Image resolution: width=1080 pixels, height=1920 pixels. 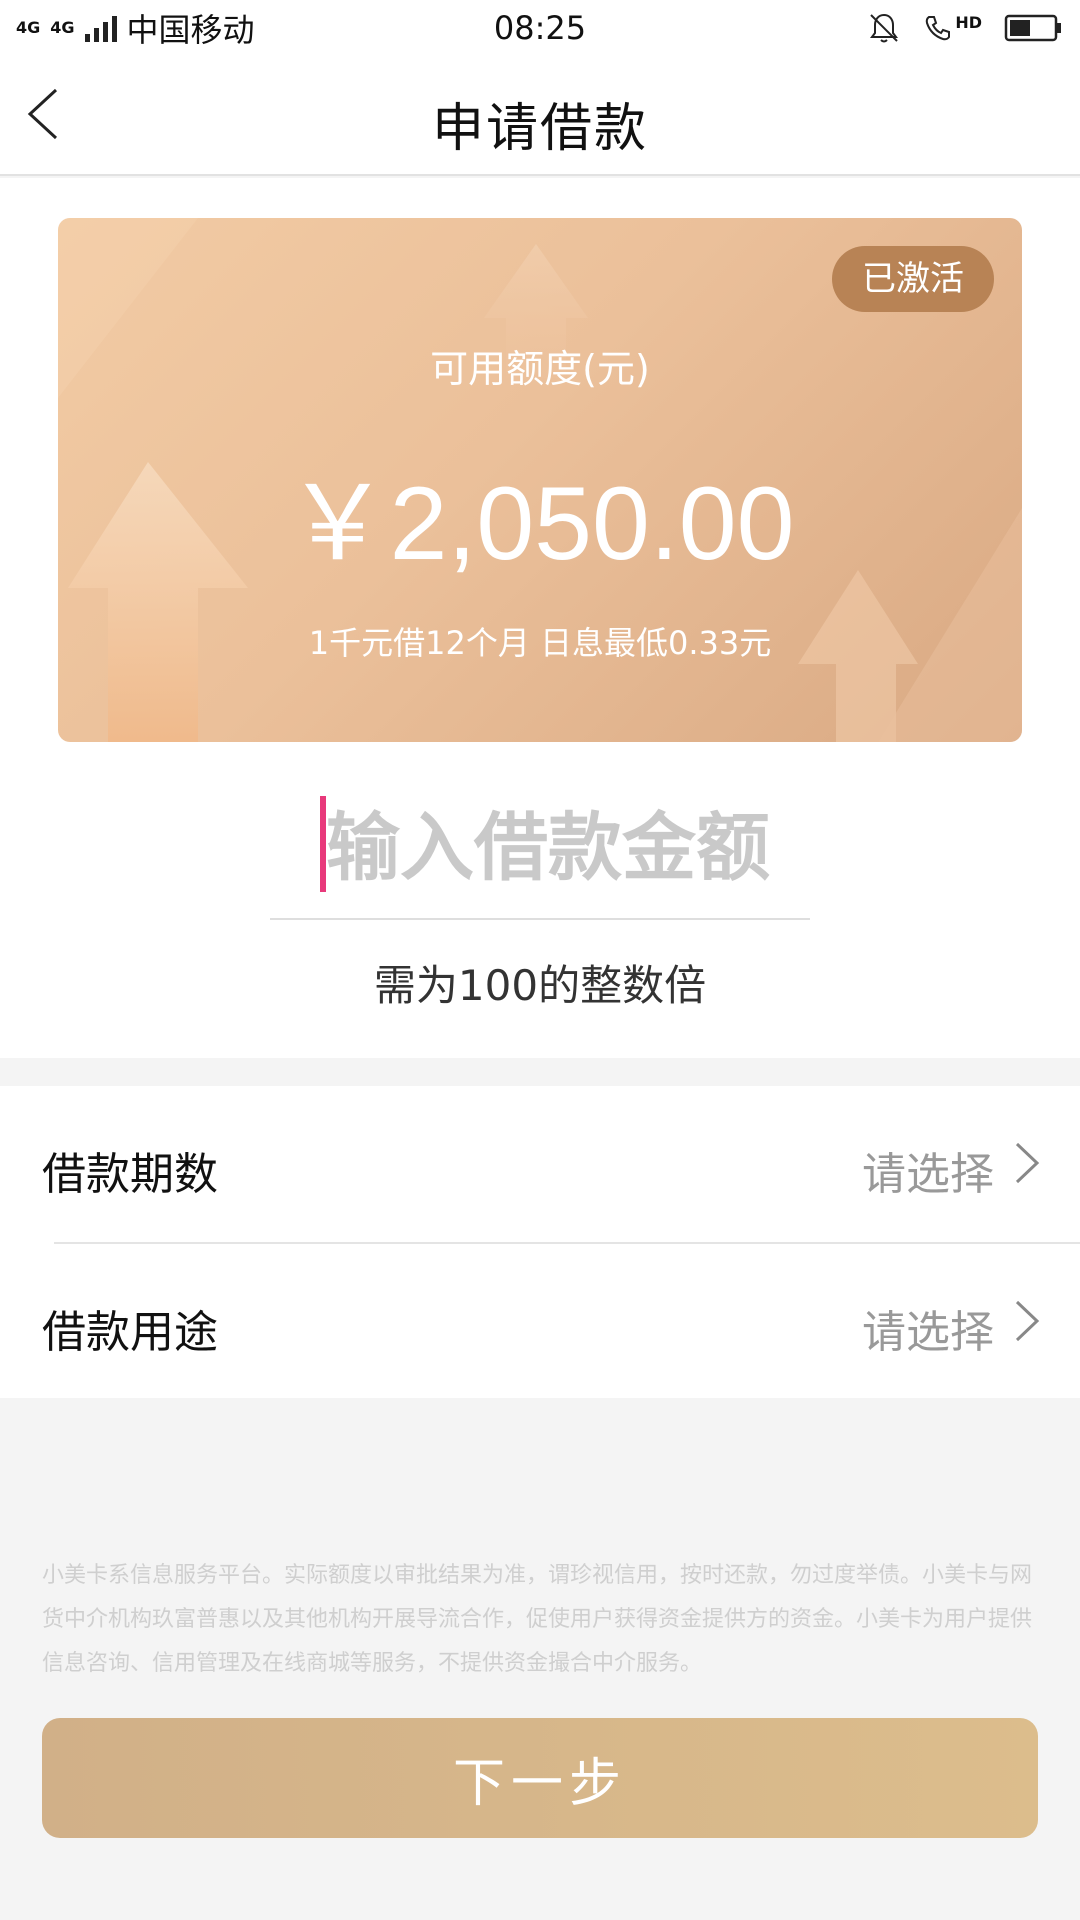 I want to click on hd-label: HD, so click(x=968, y=22).